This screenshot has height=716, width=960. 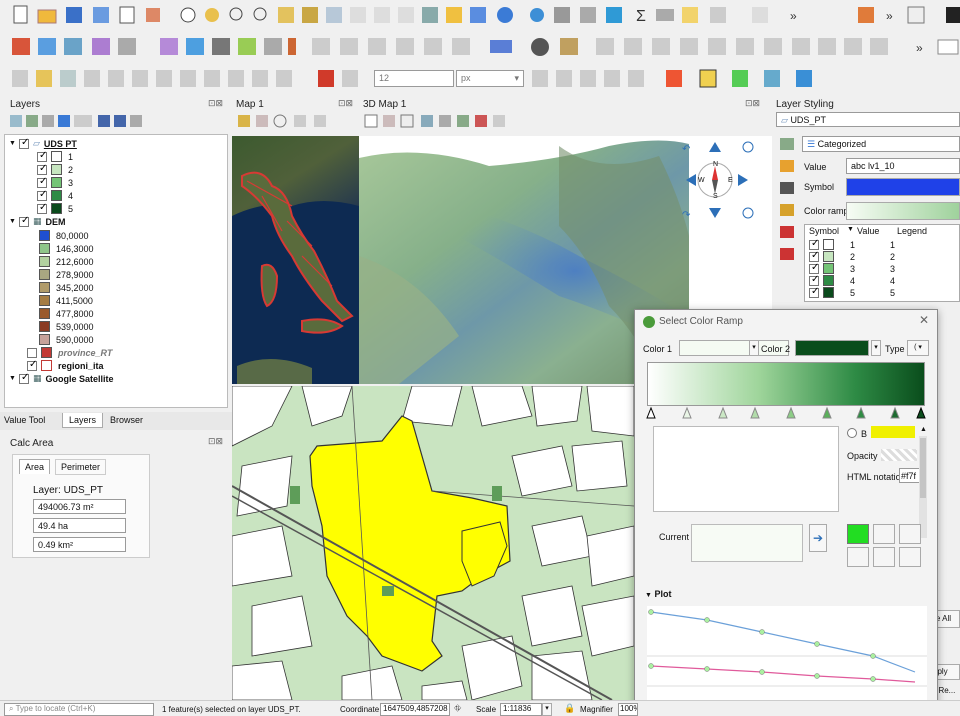 What do you see at coordinates (126, 420) in the screenshot?
I see `tab-browser: Browser` at bounding box center [126, 420].